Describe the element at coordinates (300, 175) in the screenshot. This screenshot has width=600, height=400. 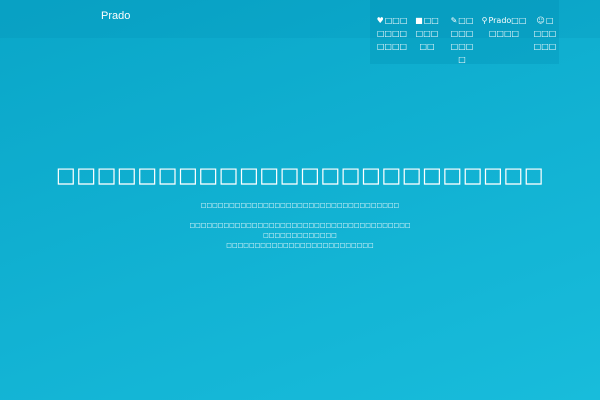
I see `hero-title: □□□□□□□□□□□□□□□□□□□□□□□□` at that location.